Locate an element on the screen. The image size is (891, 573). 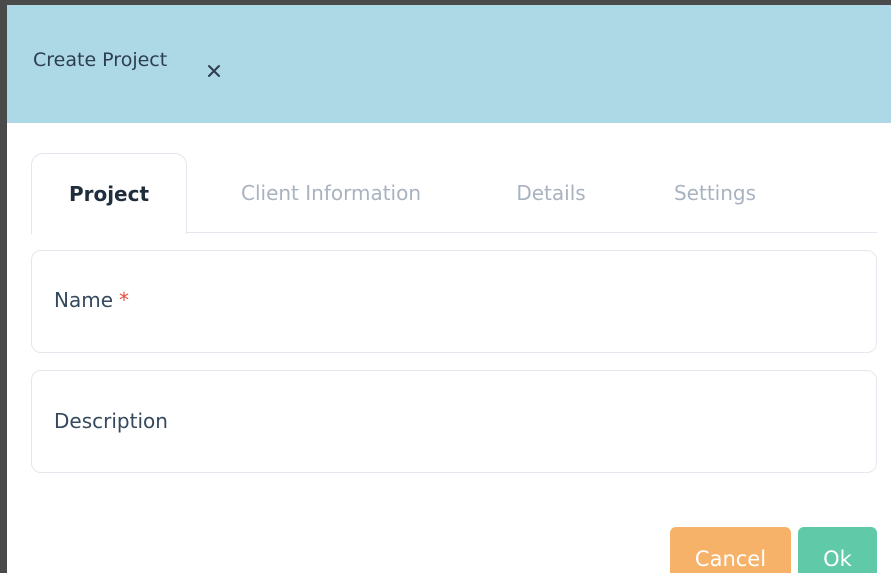
required-mark: * is located at coordinates (124, 300).